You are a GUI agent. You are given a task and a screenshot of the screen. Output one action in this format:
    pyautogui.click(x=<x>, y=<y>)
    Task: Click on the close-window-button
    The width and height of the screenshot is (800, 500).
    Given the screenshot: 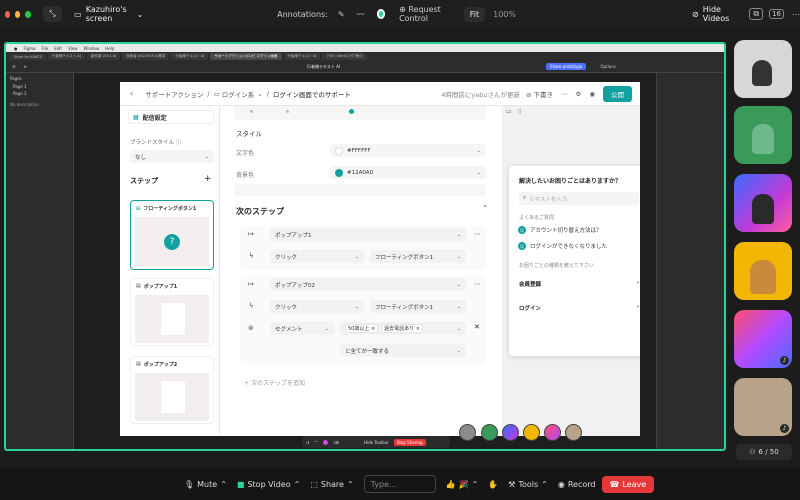 What is the action you would take?
    pyautogui.click(x=8, y=14)
    